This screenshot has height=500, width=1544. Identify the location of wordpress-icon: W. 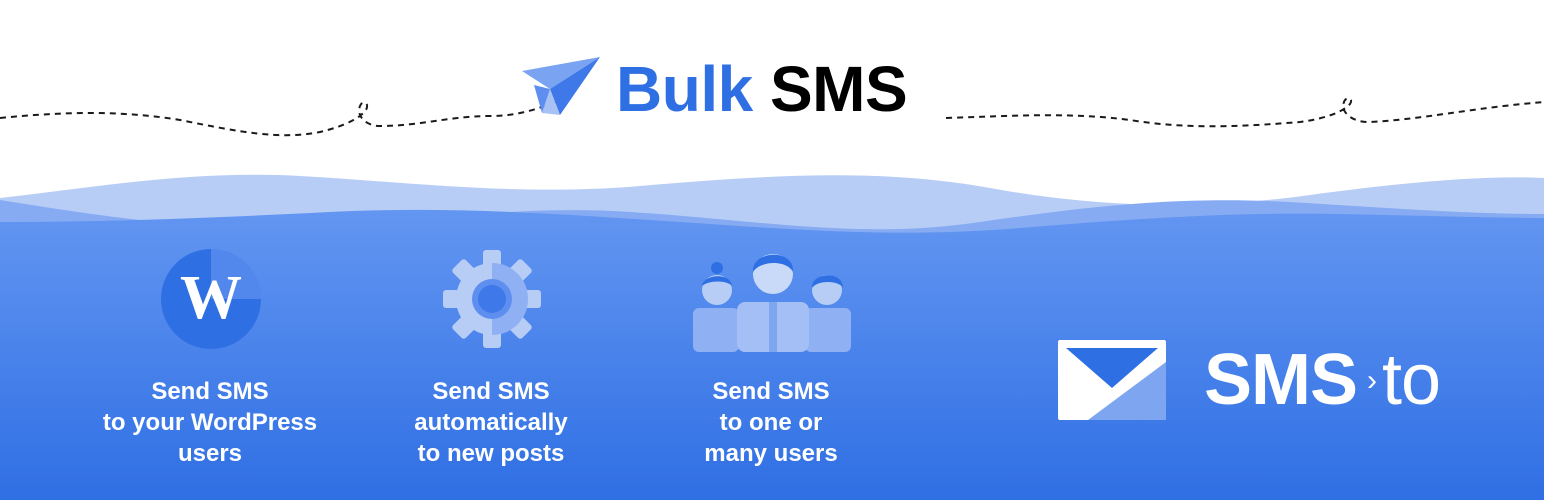
(211, 299).